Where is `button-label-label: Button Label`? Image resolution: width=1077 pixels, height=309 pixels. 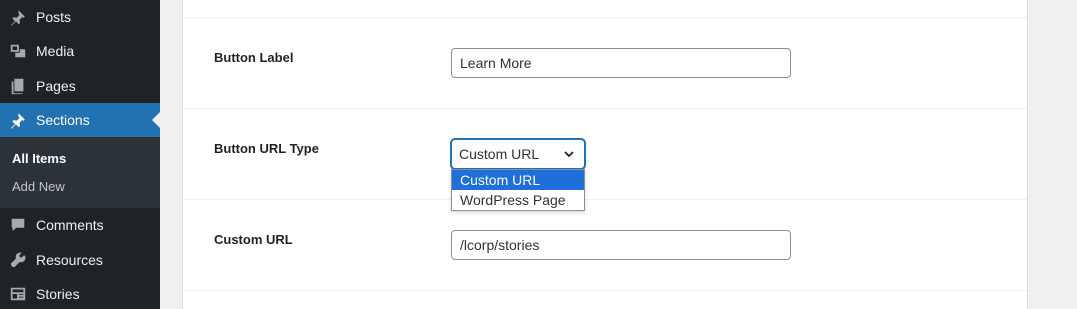 button-label-label: Button Label is located at coordinates (254, 57).